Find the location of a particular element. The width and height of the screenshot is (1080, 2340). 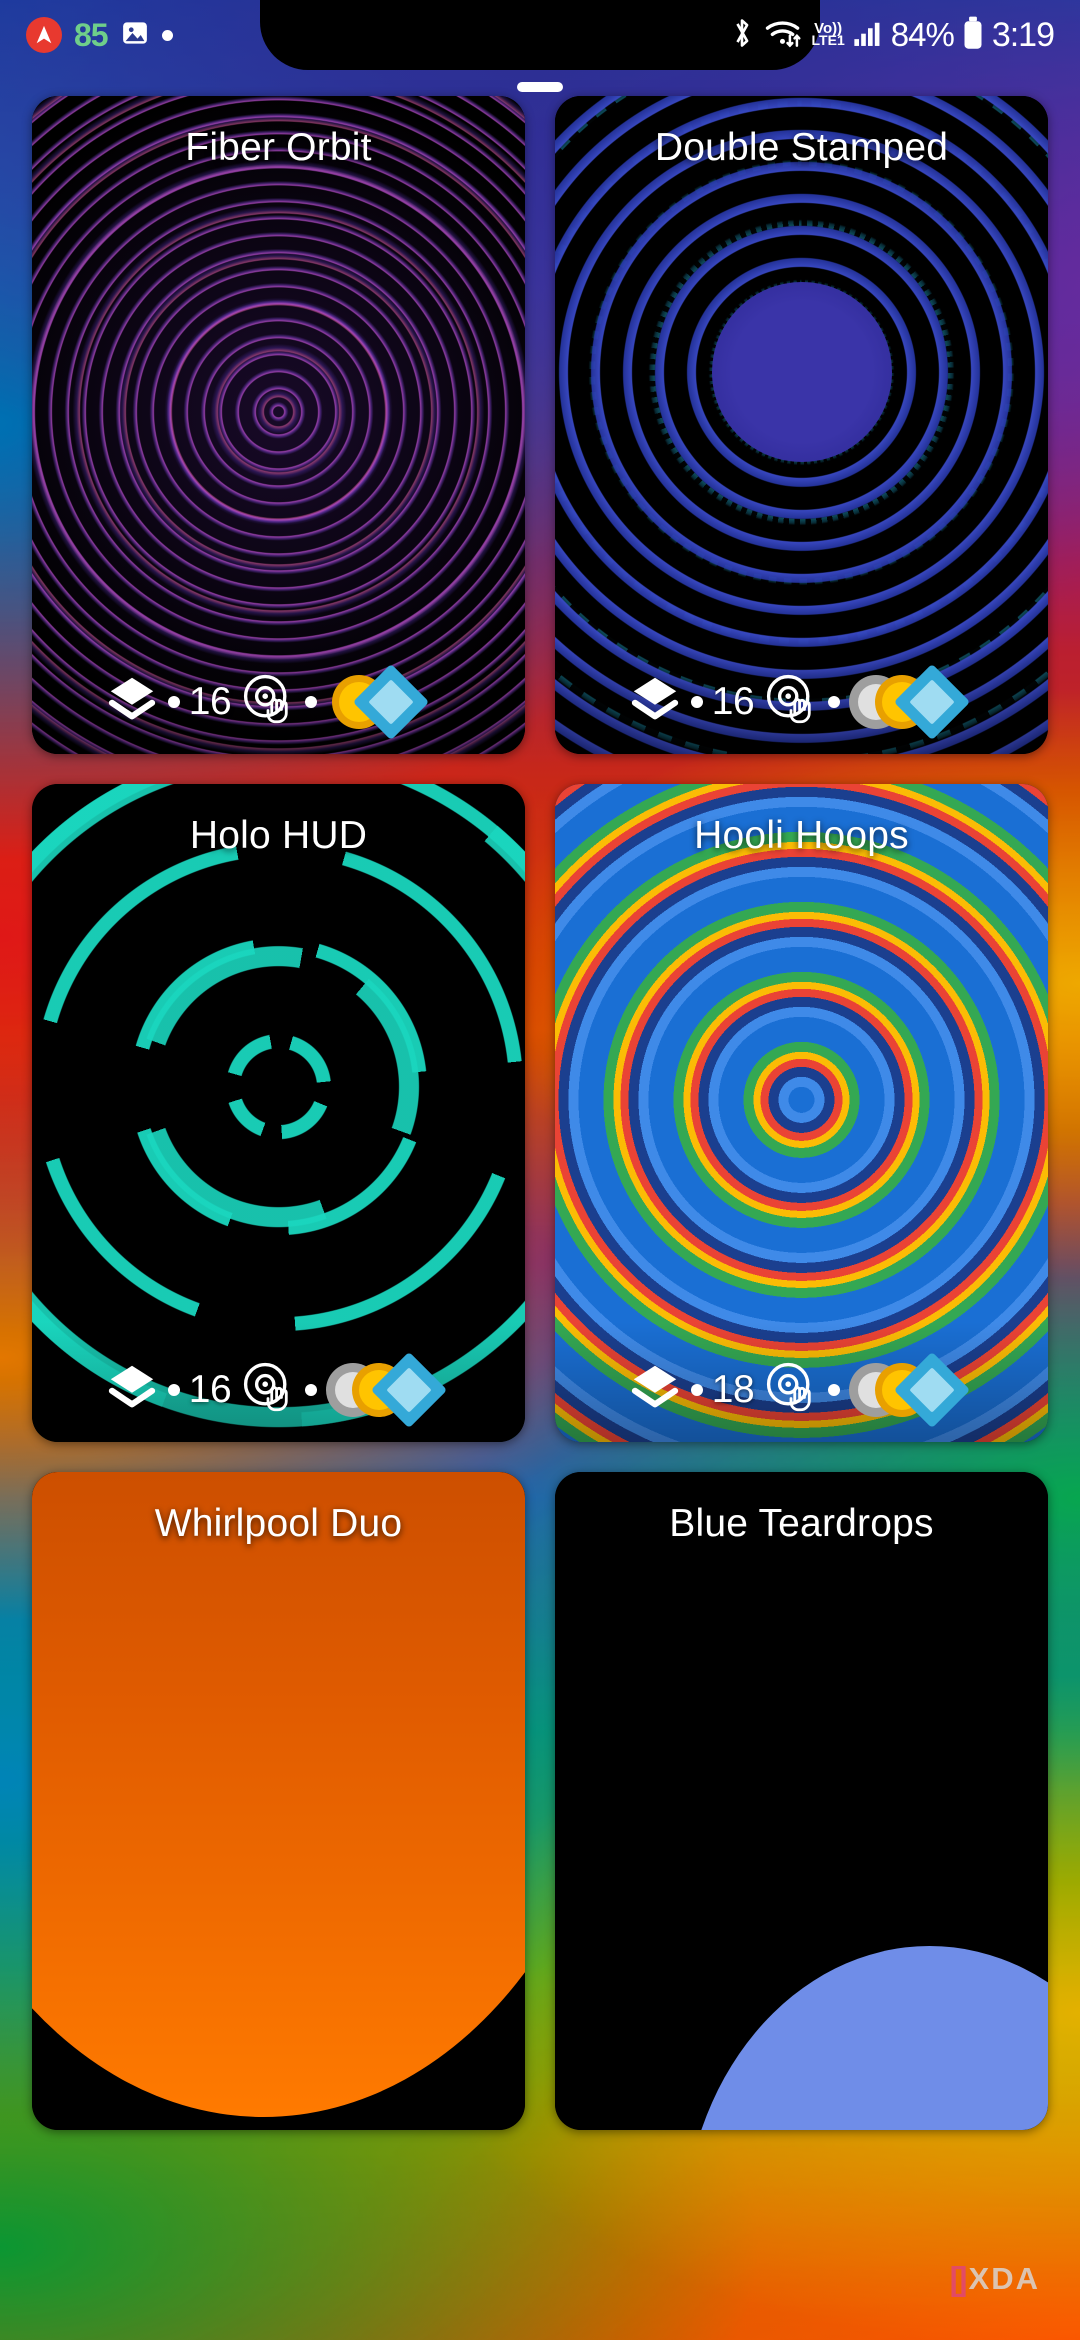

status-bar-right: Vo)) LTE1 84% 3:19 is located at coordinates (891, 35).